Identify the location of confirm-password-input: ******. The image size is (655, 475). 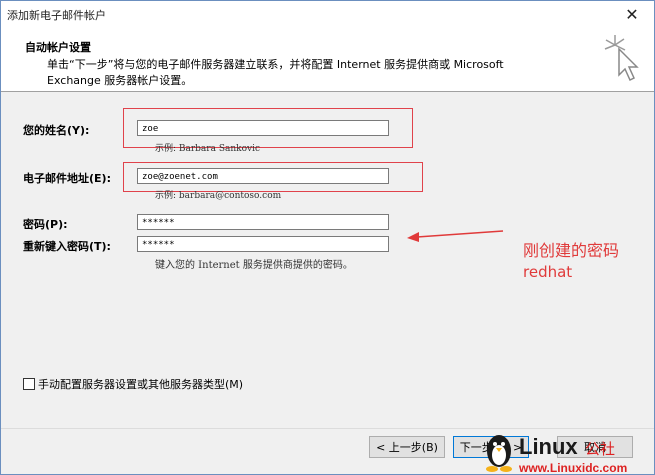
(263, 244).